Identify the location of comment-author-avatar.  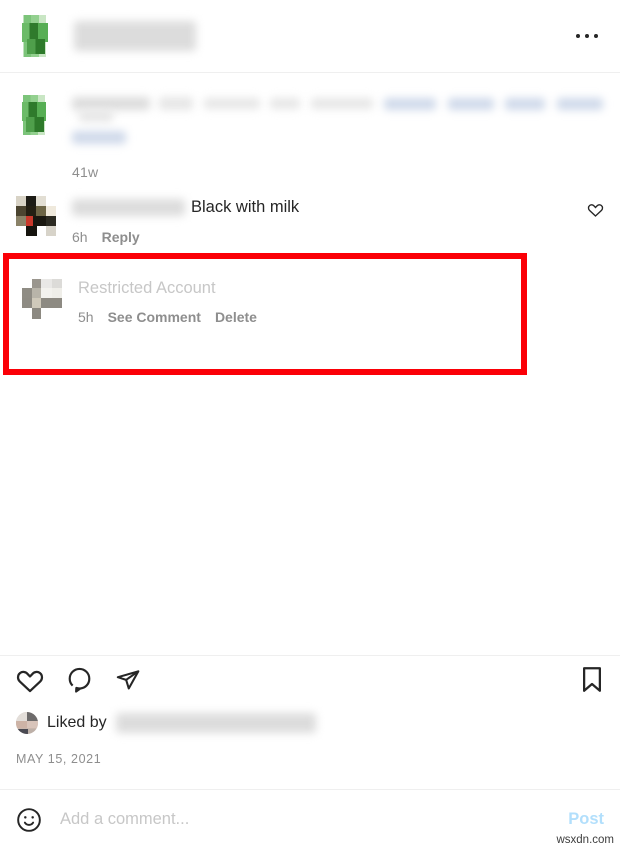
(36, 216).